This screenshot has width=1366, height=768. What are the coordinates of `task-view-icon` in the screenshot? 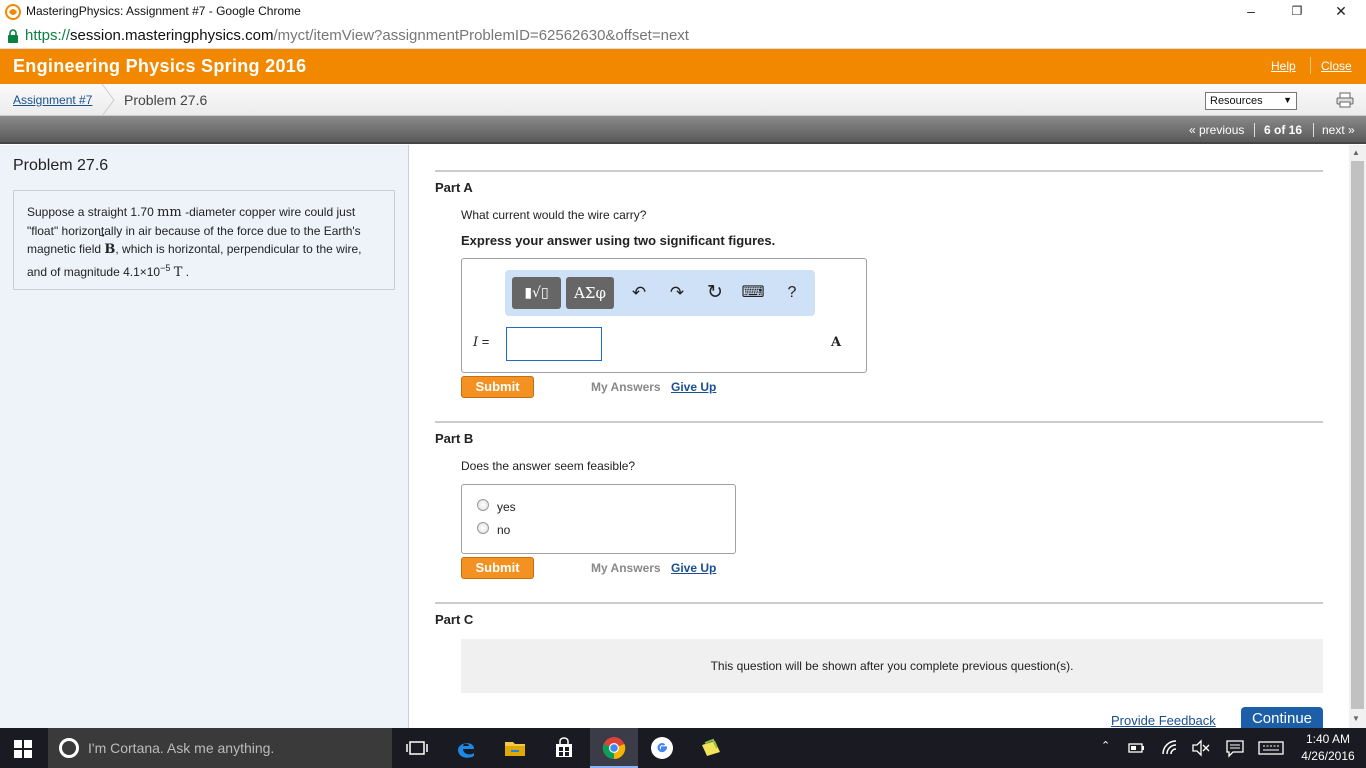 It's located at (417, 748).